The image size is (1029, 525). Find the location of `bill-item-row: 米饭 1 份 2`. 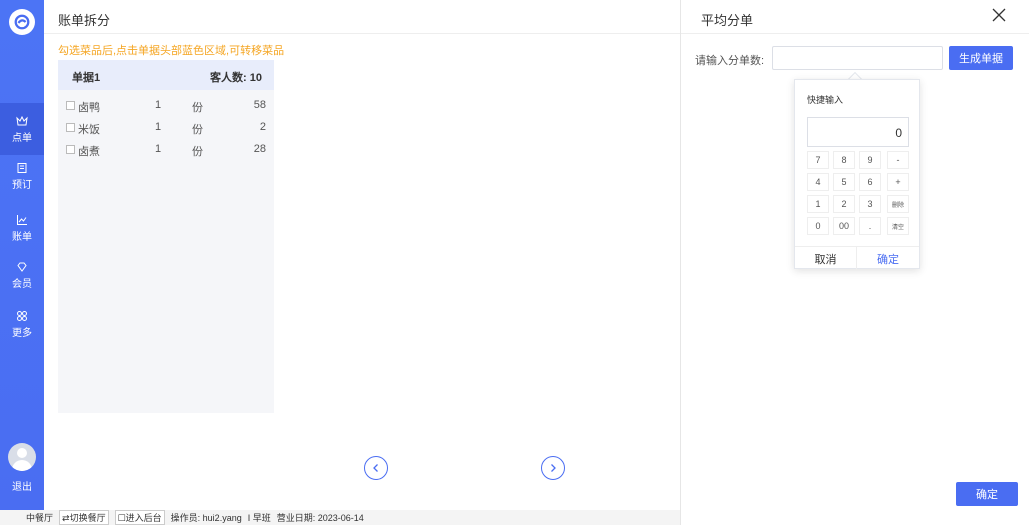

bill-item-row: 米饭 1 份 2 is located at coordinates (166, 128).